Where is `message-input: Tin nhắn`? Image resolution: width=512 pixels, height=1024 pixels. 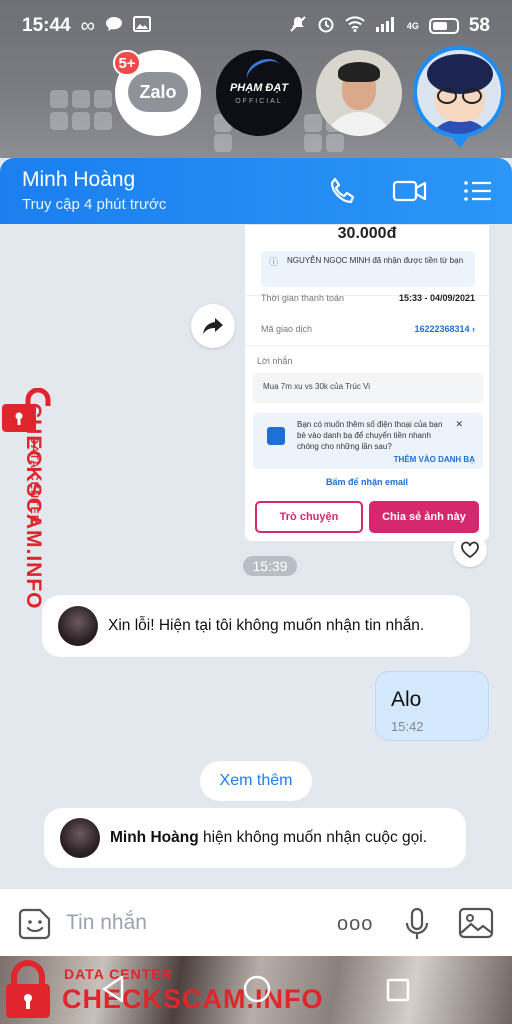 message-input: Tin nhắn is located at coordinates (106, 923).